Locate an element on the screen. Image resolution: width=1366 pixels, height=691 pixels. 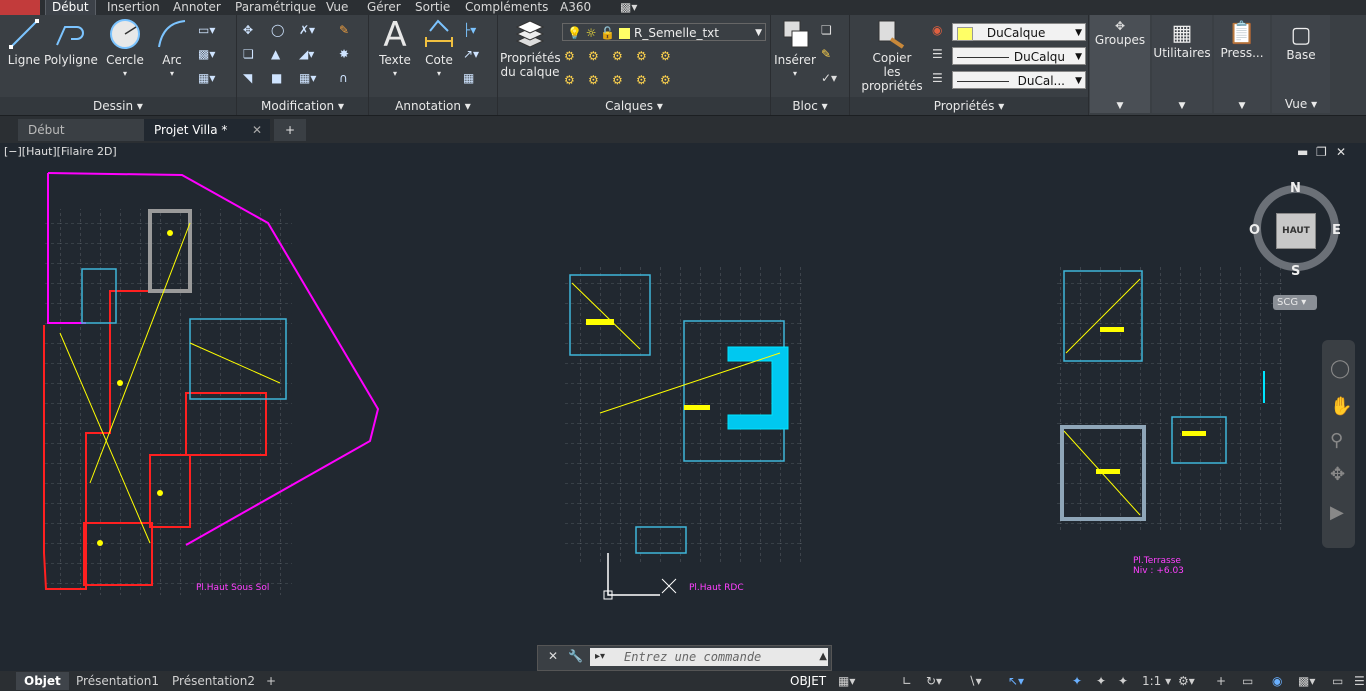
chevron-up-icon: ▲ is located at coordinates (823, 656).